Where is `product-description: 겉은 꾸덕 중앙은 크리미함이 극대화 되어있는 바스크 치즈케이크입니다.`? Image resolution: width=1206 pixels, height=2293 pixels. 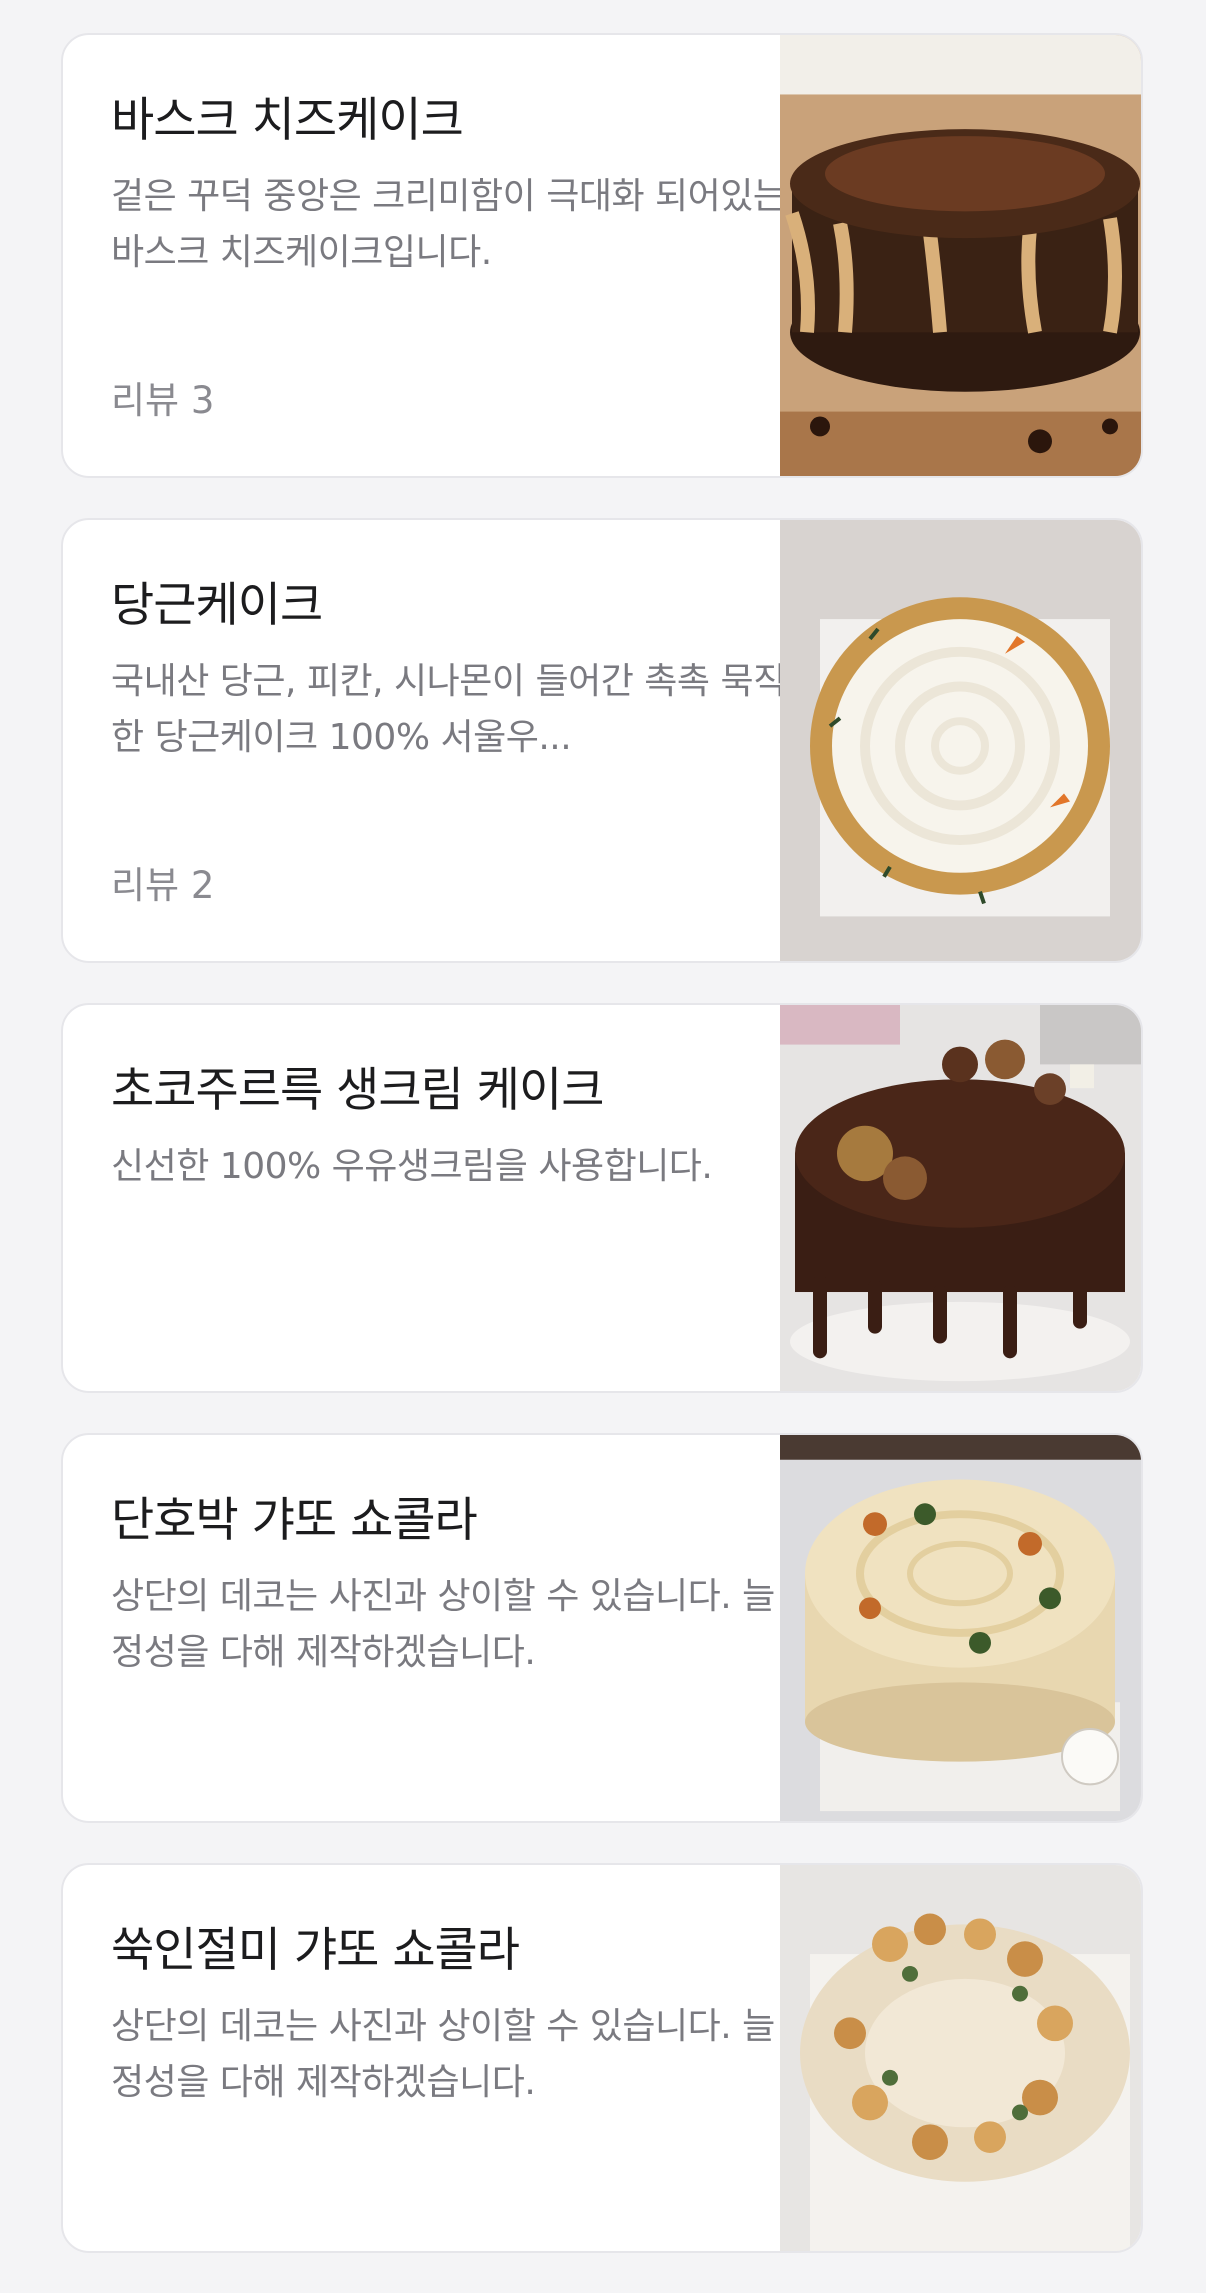 product-description: 겉은 꾸덕 중앙은 크리미함이 극대화 되어있는 바스크 치즈케이크입니다. is located at coordinates (448, 225).